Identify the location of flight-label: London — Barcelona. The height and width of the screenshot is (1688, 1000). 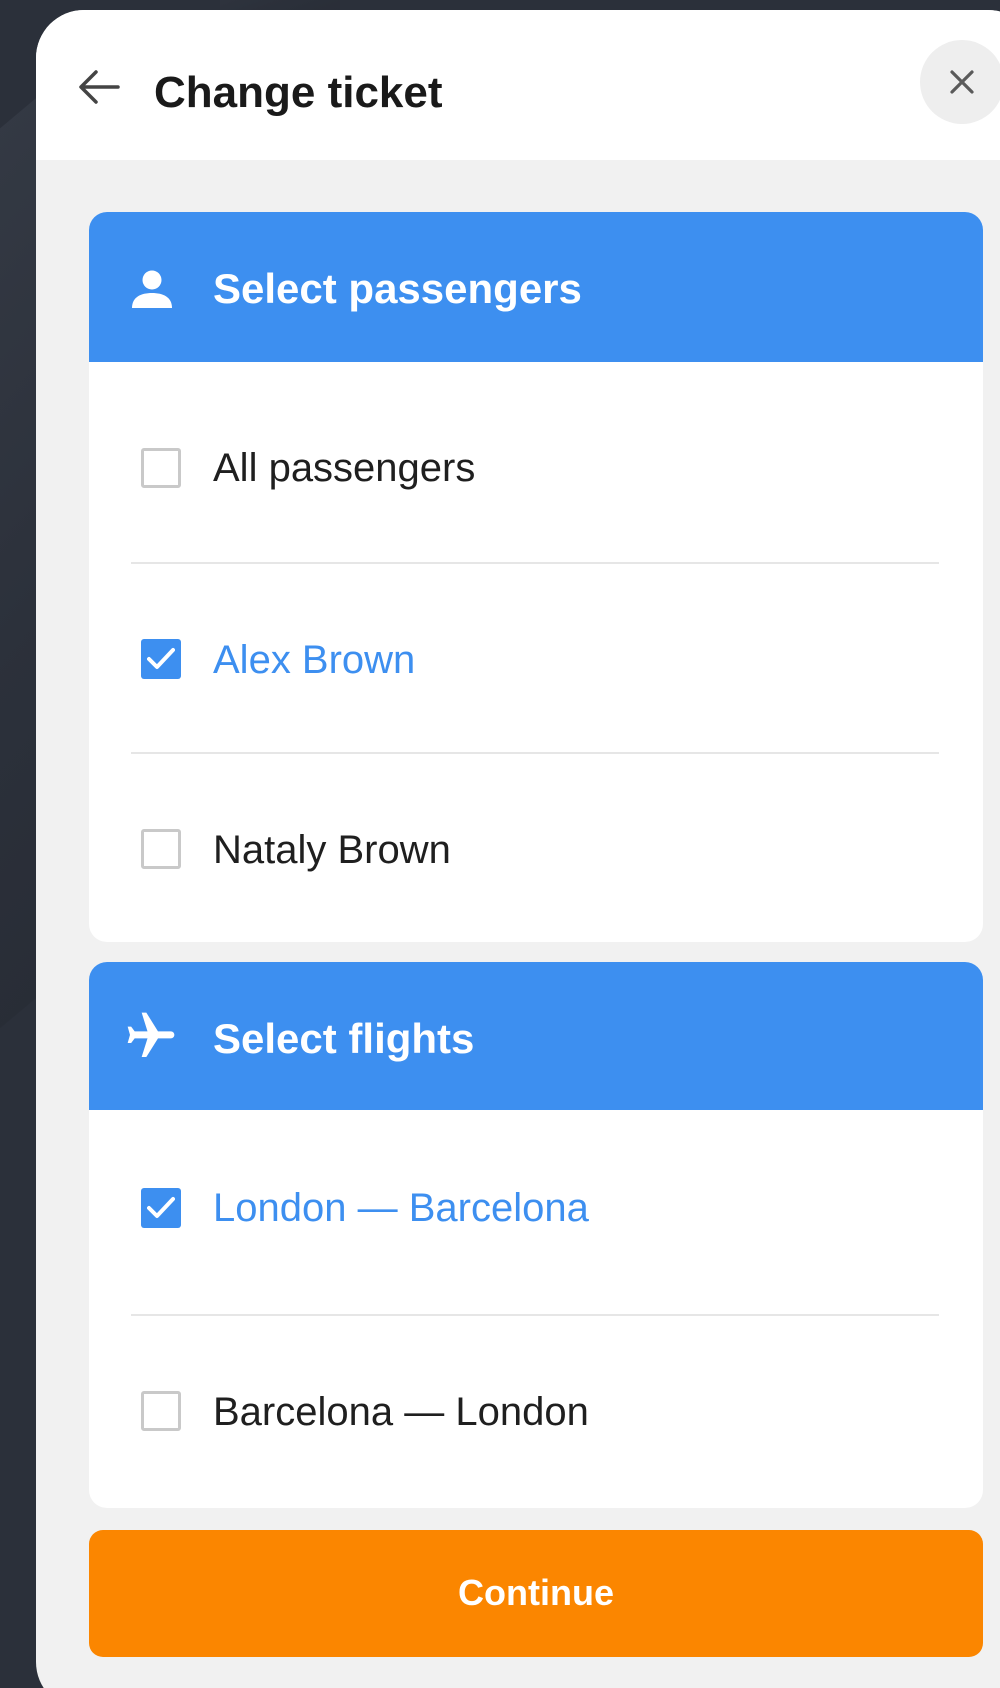
(401, 1208).